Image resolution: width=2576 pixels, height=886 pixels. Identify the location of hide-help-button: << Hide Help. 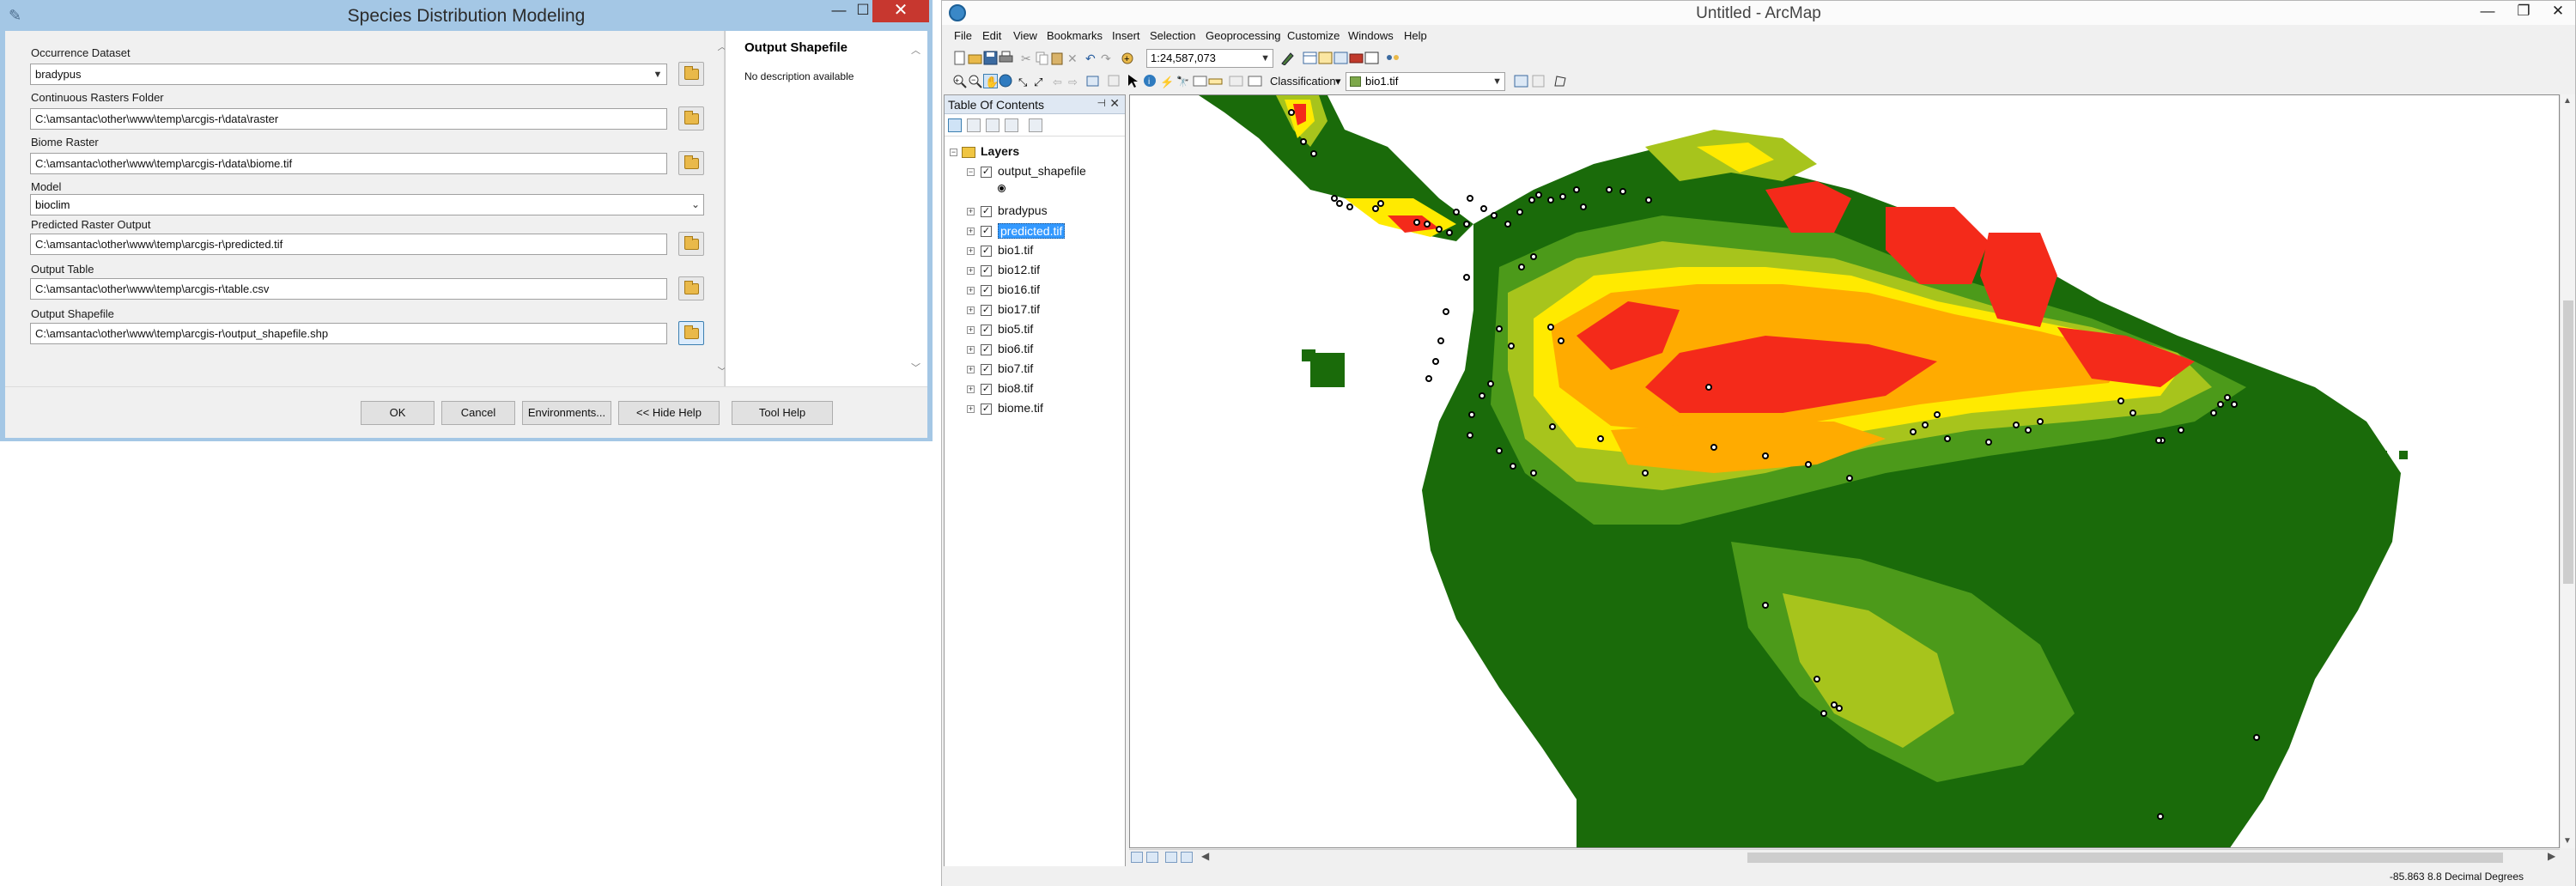
(669, 413).